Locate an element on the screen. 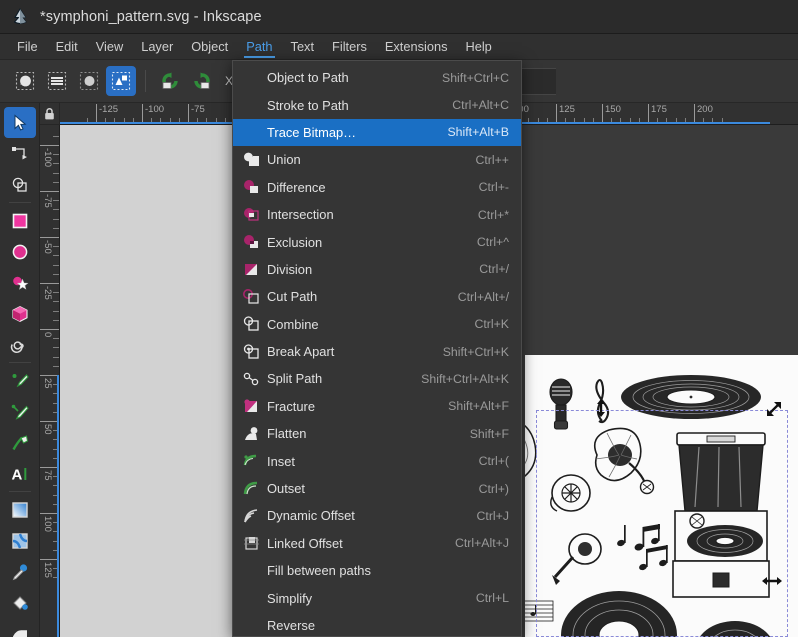  menu-item-dynamic-offset: Dynamic Offset Ctrl+J is located at coordinates (377, 515).